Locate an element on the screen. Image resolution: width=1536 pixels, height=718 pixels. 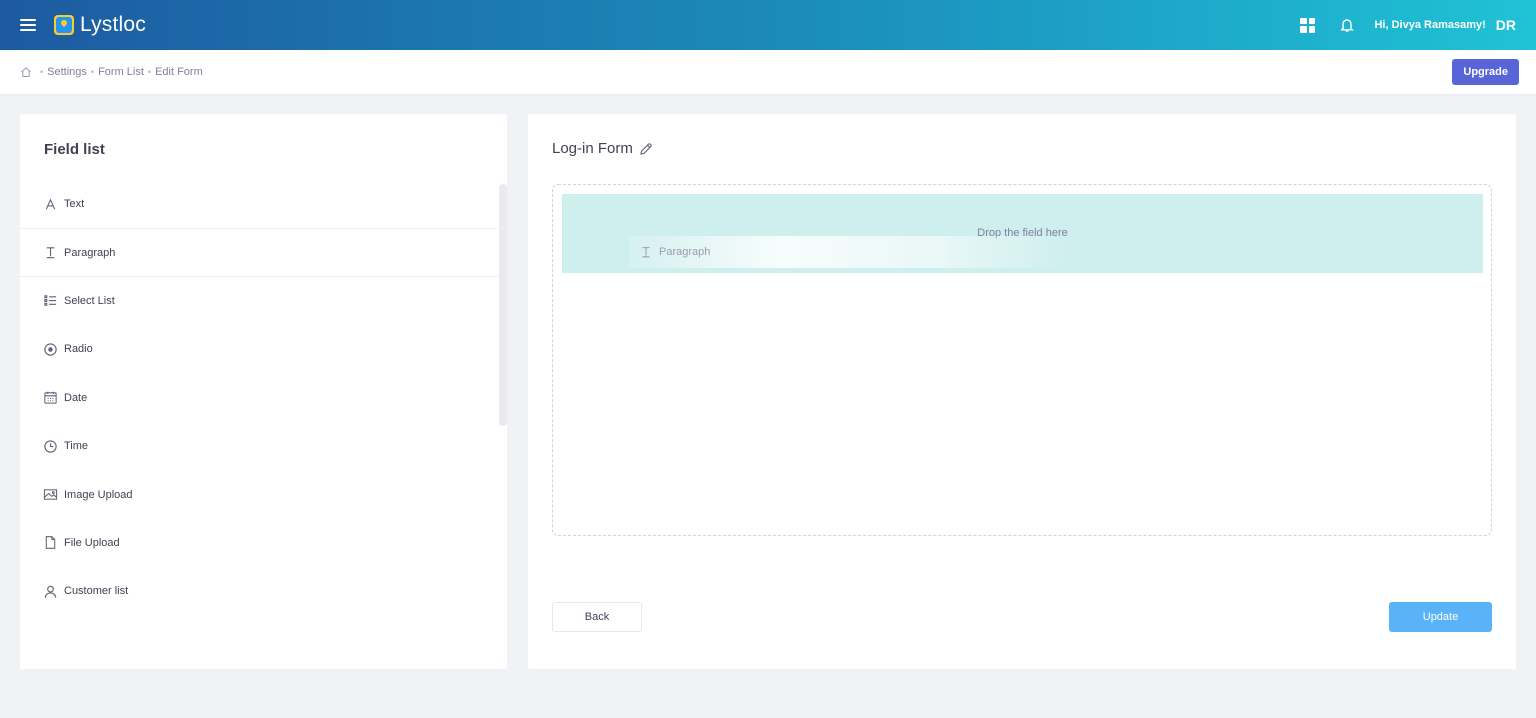
image-icon is located at coordinates (50, 495).